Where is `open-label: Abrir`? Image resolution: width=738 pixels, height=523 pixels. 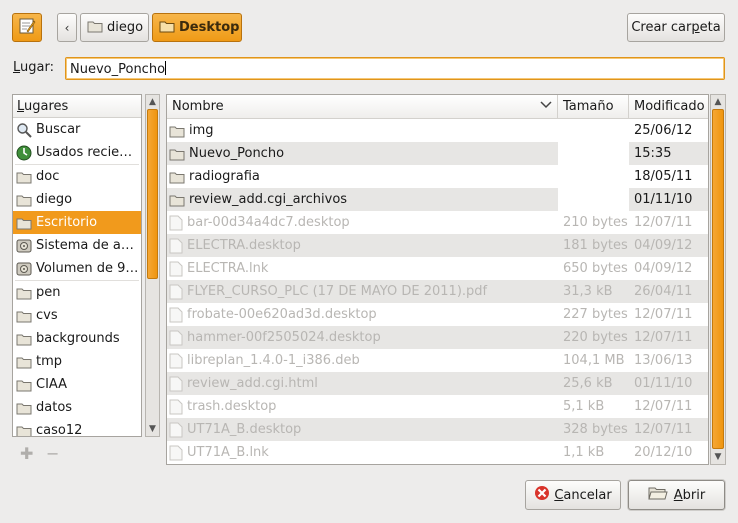
open-label: Abrir is located at coordinates (689, 495).